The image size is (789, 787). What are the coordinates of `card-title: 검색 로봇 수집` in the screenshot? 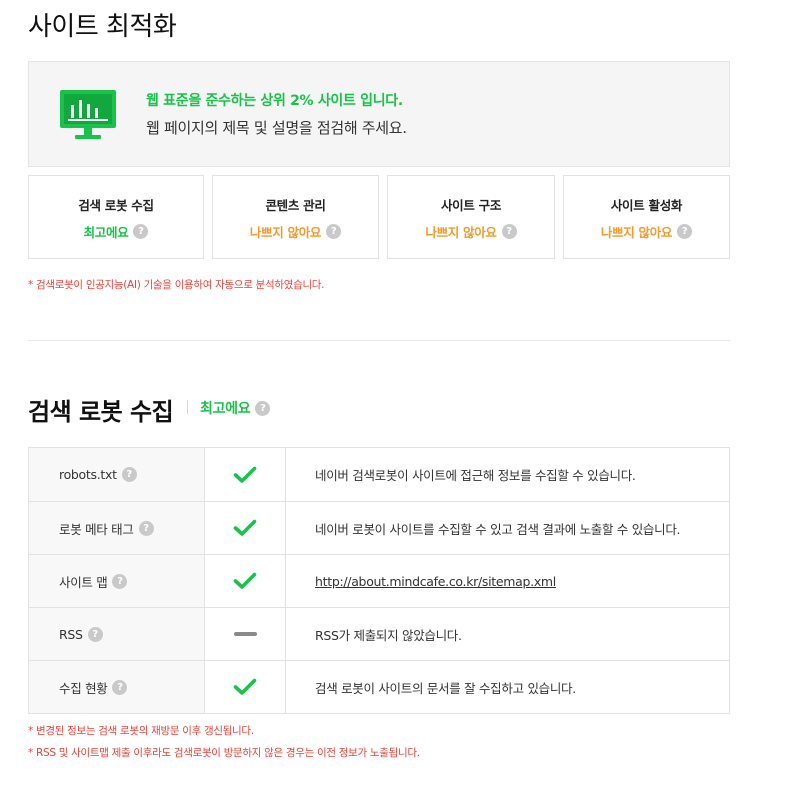 It's located at (116, 205).